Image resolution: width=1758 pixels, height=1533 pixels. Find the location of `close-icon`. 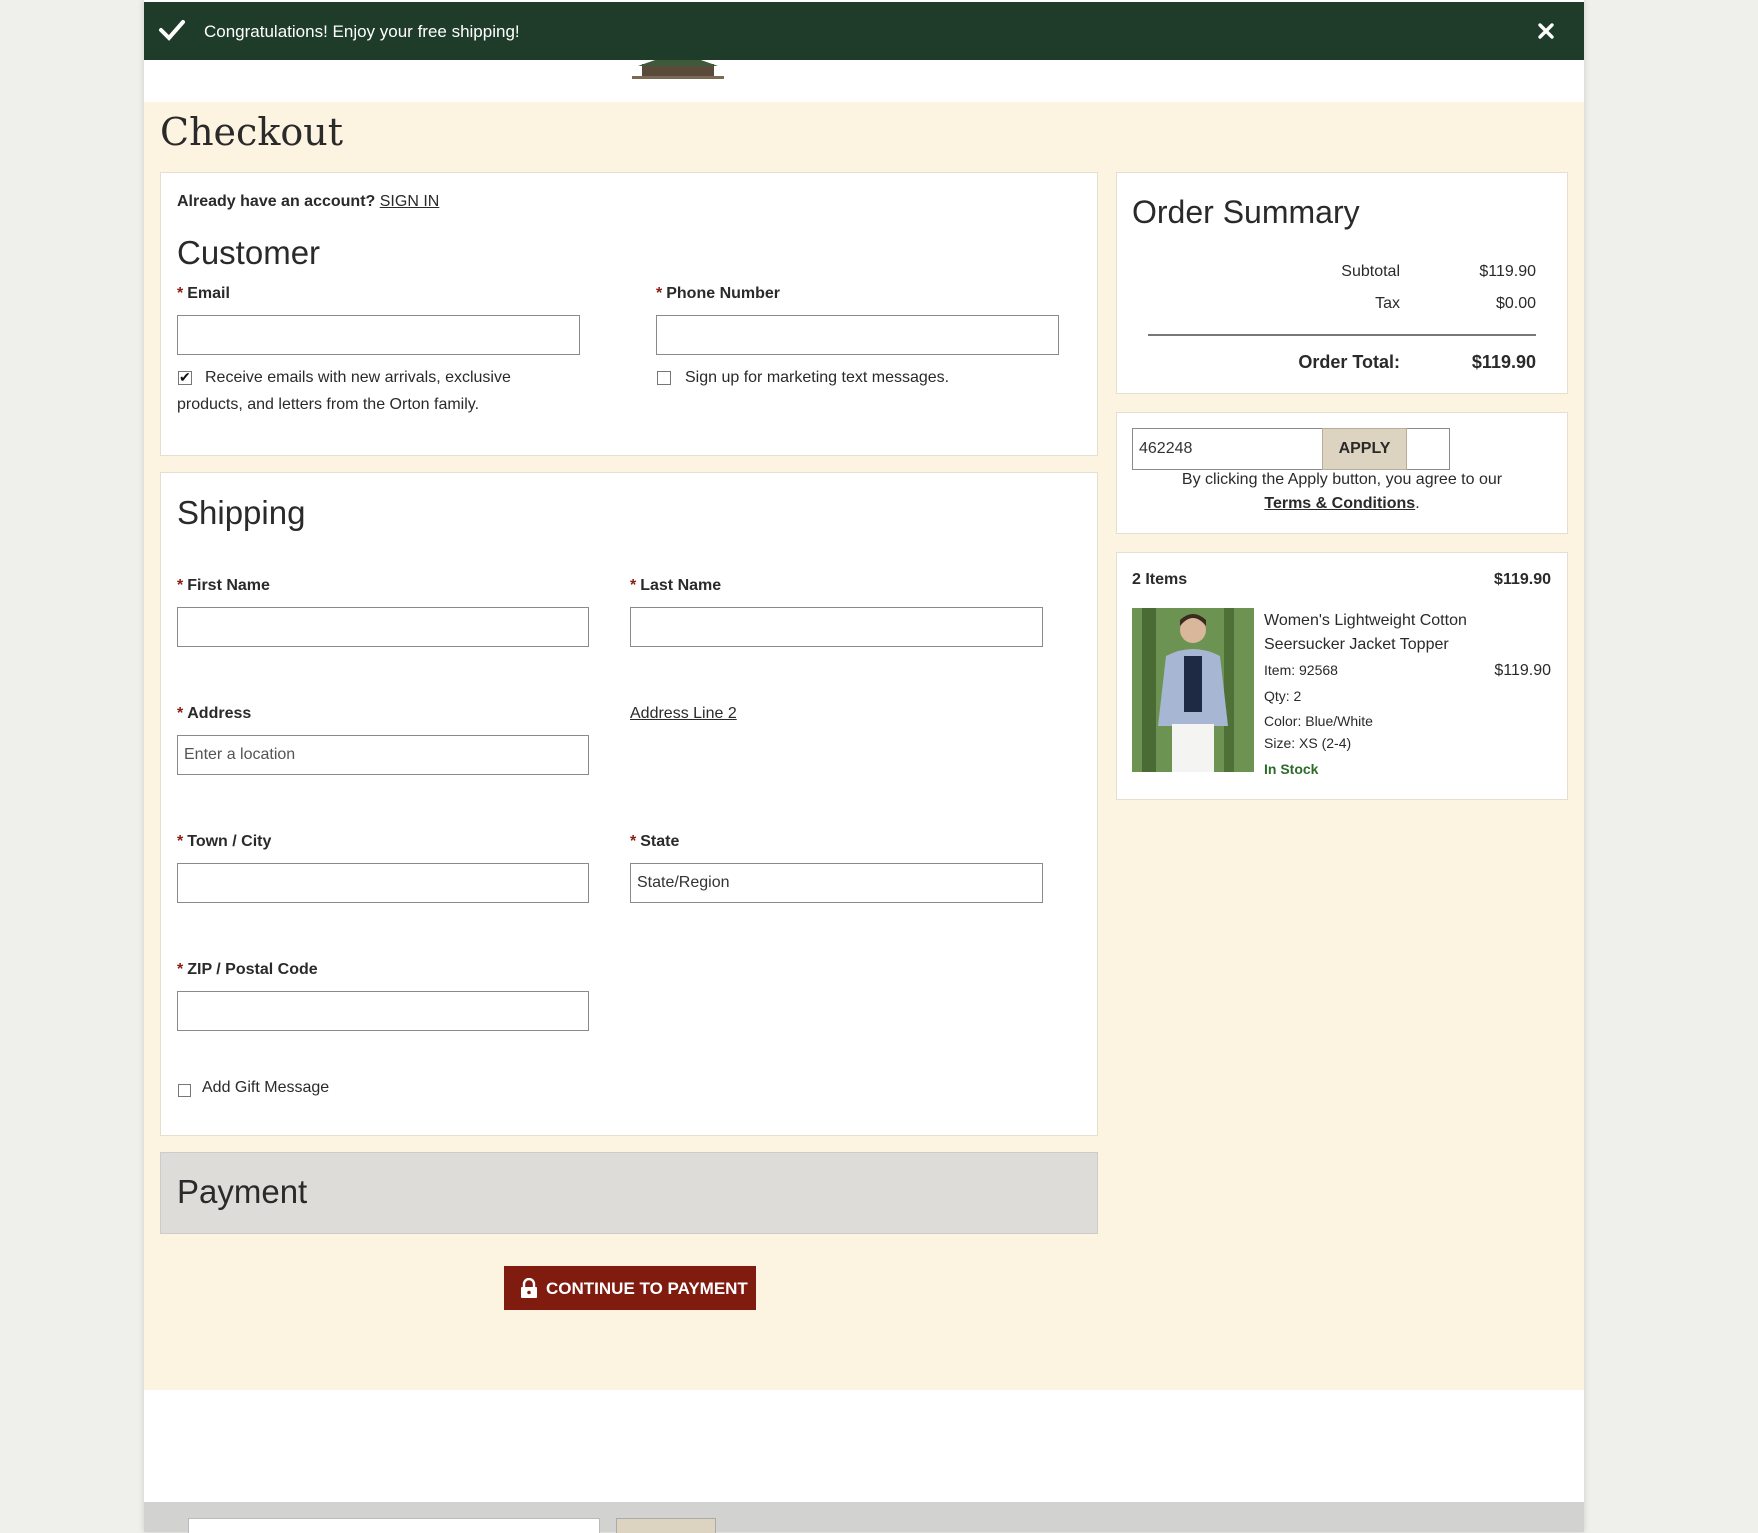

close-icon is located at coordinates (1546, 31).